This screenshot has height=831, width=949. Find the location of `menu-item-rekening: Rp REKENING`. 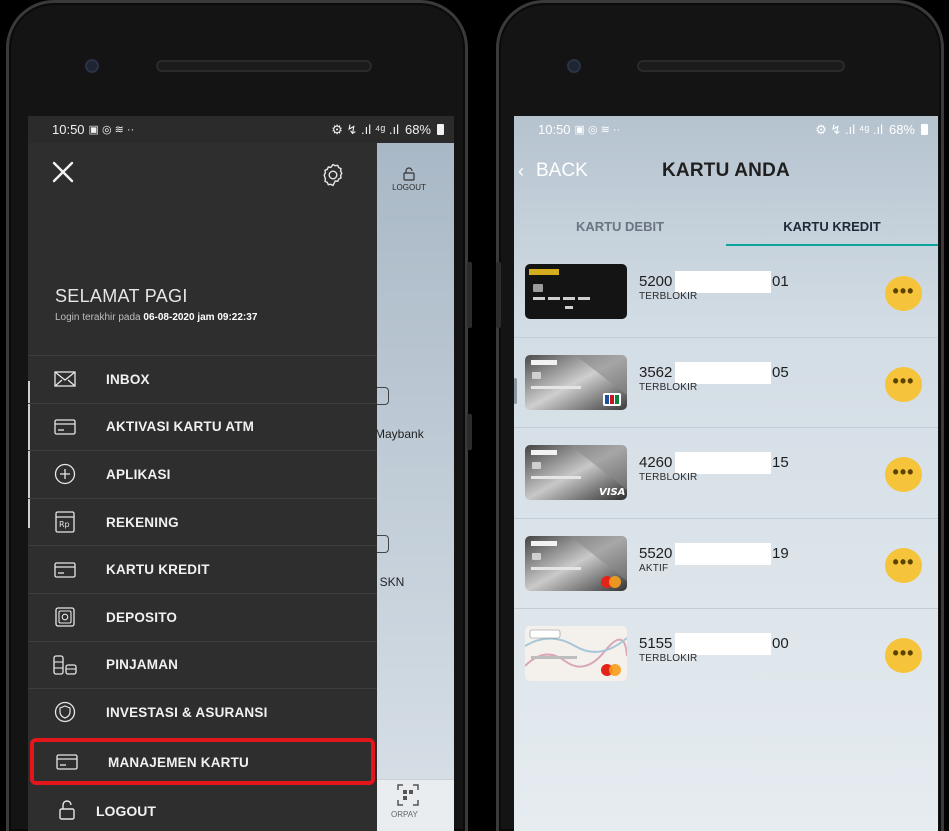

menu-item-rekening: Rp REKENING is located at coordinates (202, 521).